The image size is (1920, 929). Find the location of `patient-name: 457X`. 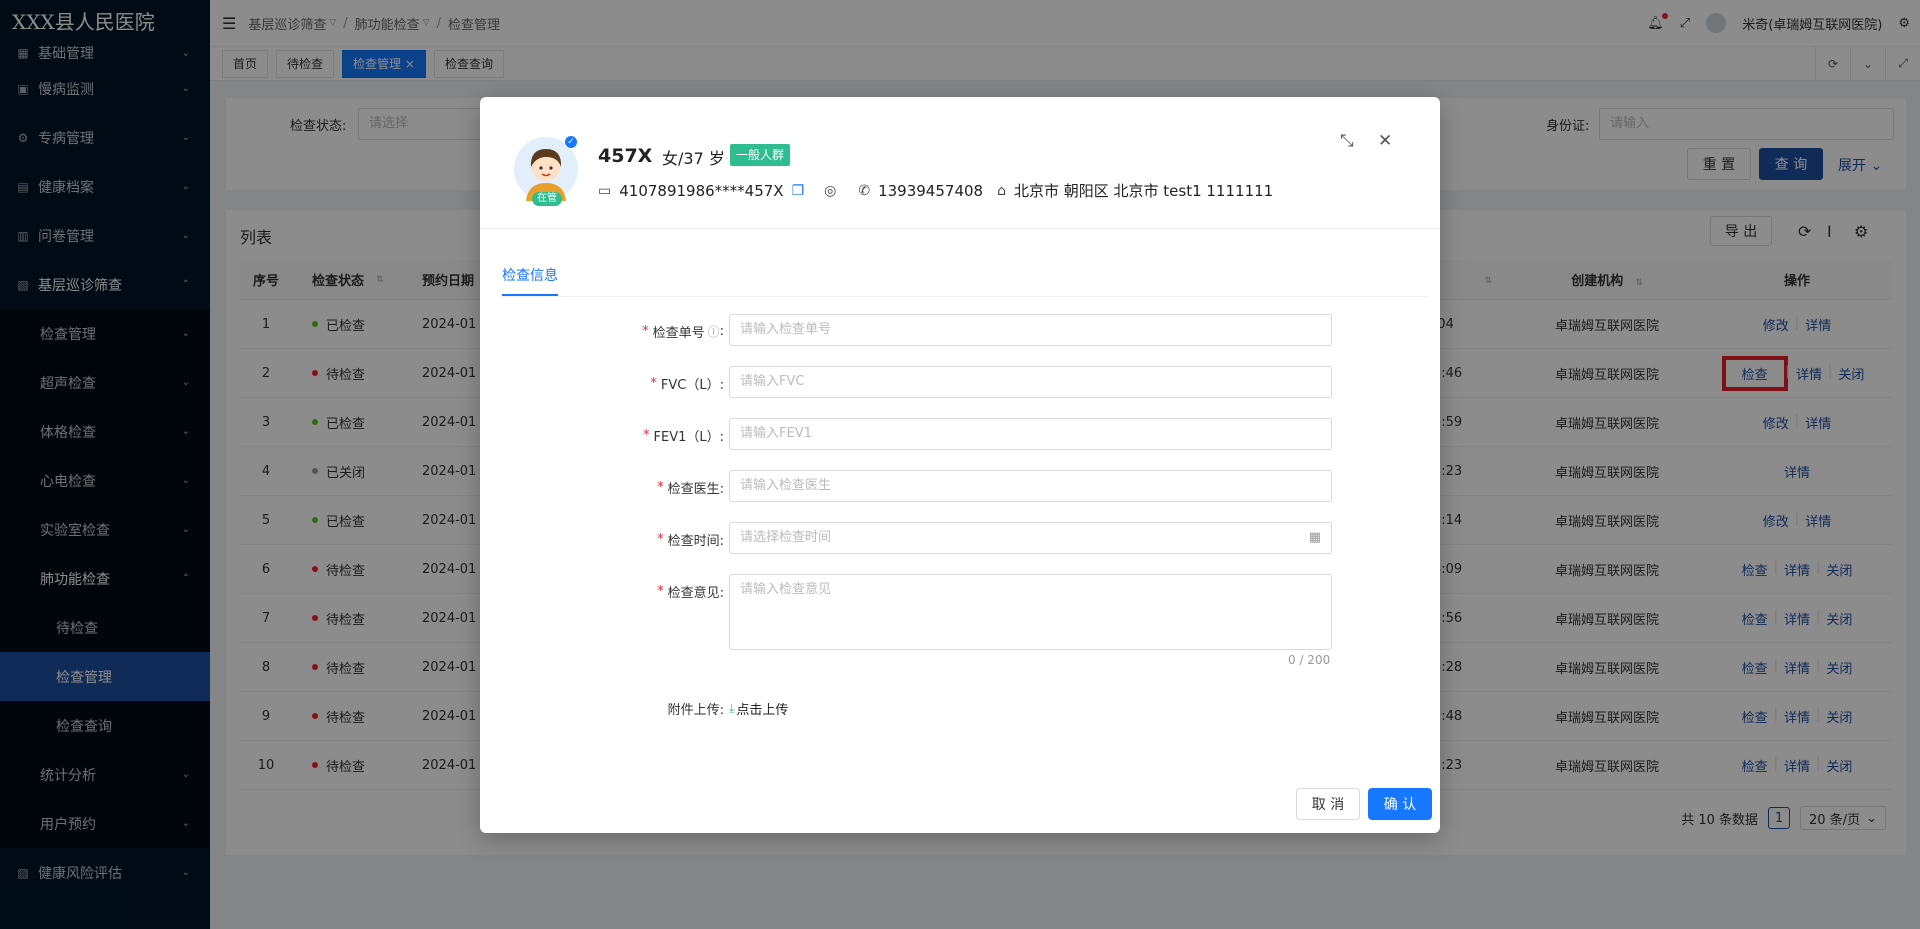

patient-name: 457X is located at coordinates (625, 156).